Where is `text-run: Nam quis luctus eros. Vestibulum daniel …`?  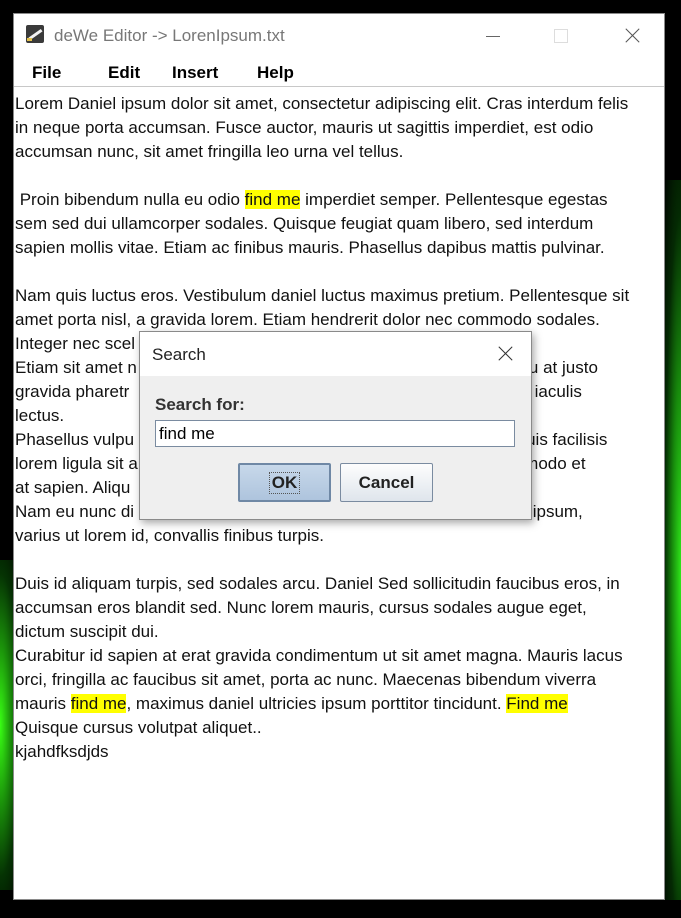 text-run: Nam quis luctus eros. Vestibulum daniel … is located at coordinates (322, 295).